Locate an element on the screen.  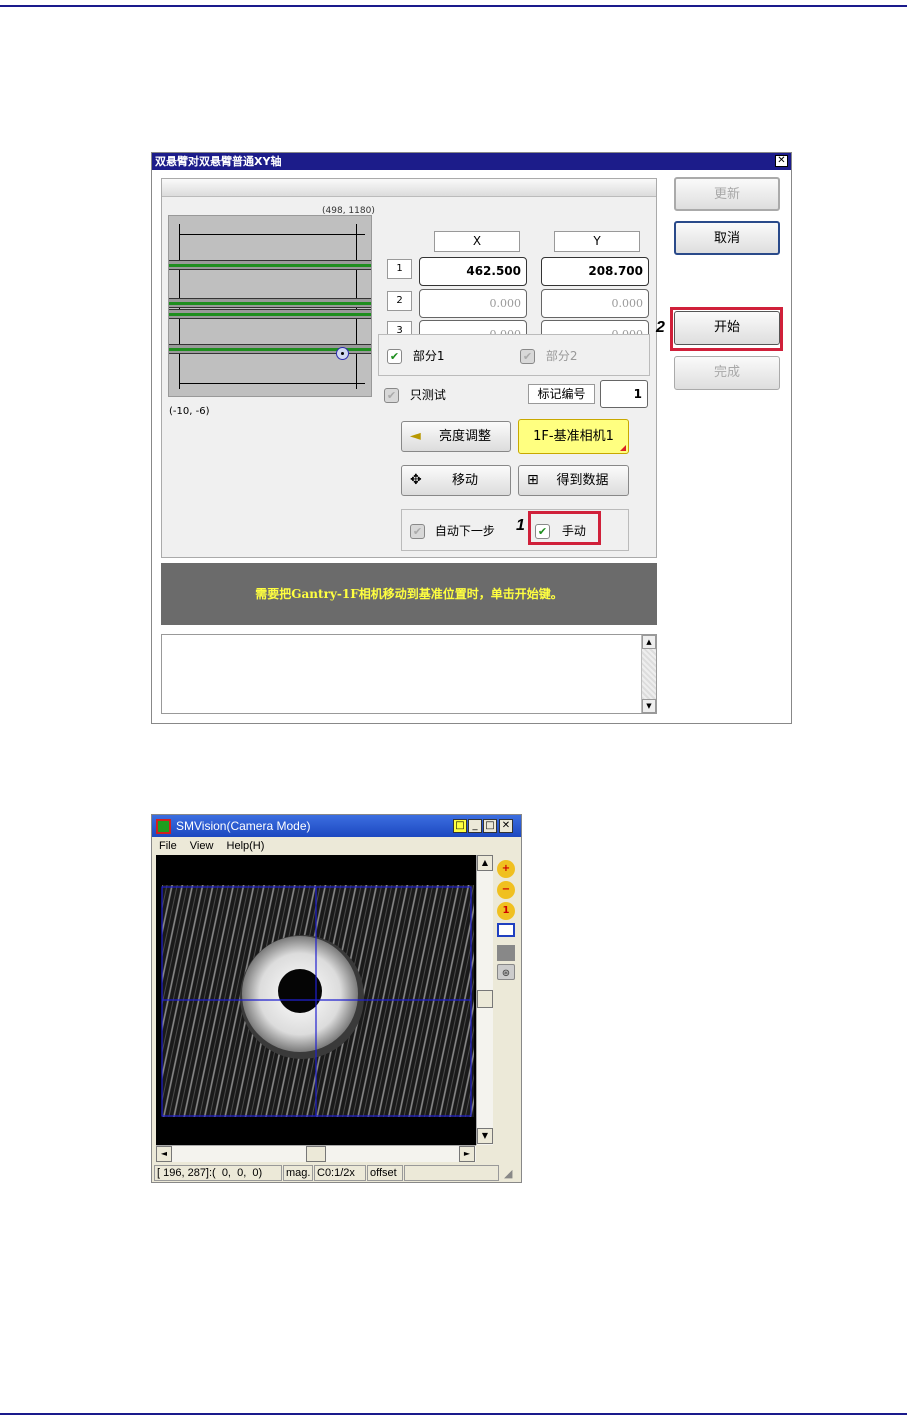
fiducial-marker is located at coordinates (342, 353).